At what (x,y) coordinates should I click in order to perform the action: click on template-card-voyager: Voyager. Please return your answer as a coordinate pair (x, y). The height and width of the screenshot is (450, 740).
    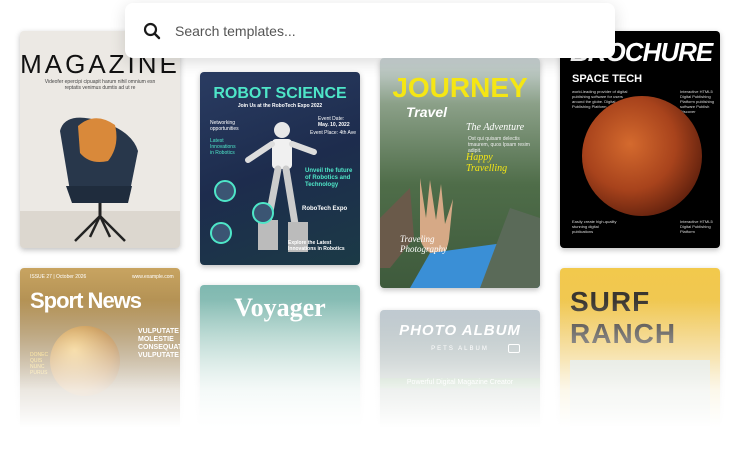
    Looking at the image, I should click on (280, 362).